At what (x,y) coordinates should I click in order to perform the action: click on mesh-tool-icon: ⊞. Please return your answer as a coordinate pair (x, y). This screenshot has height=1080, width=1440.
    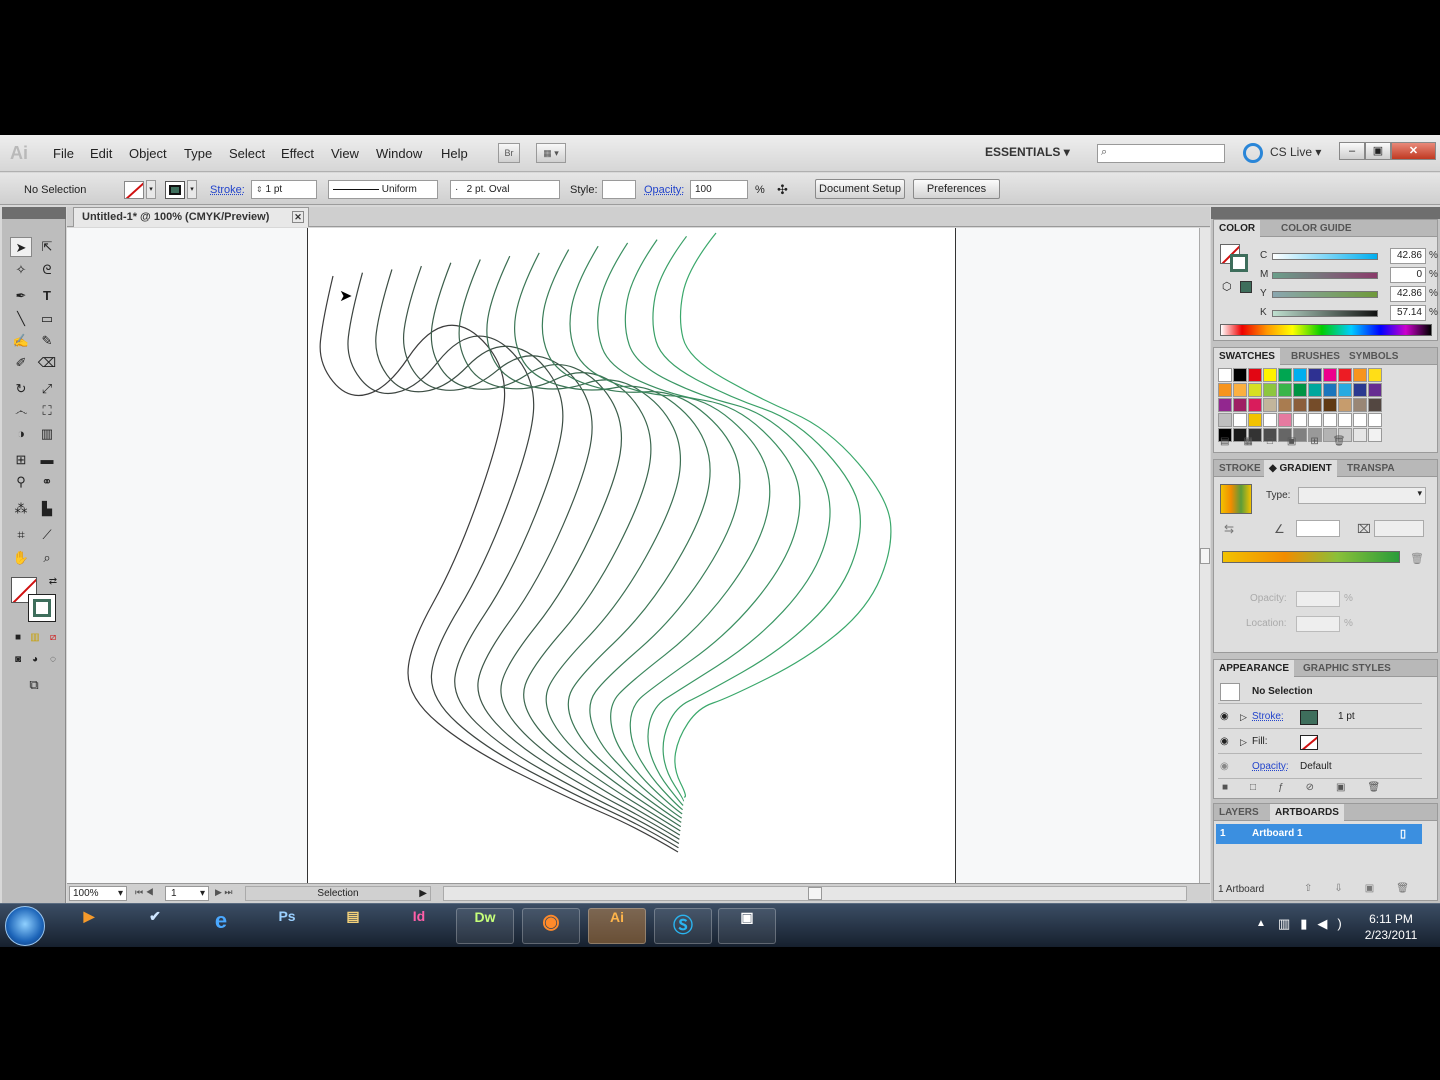
    Looking at the image, I should click on (21, 460).